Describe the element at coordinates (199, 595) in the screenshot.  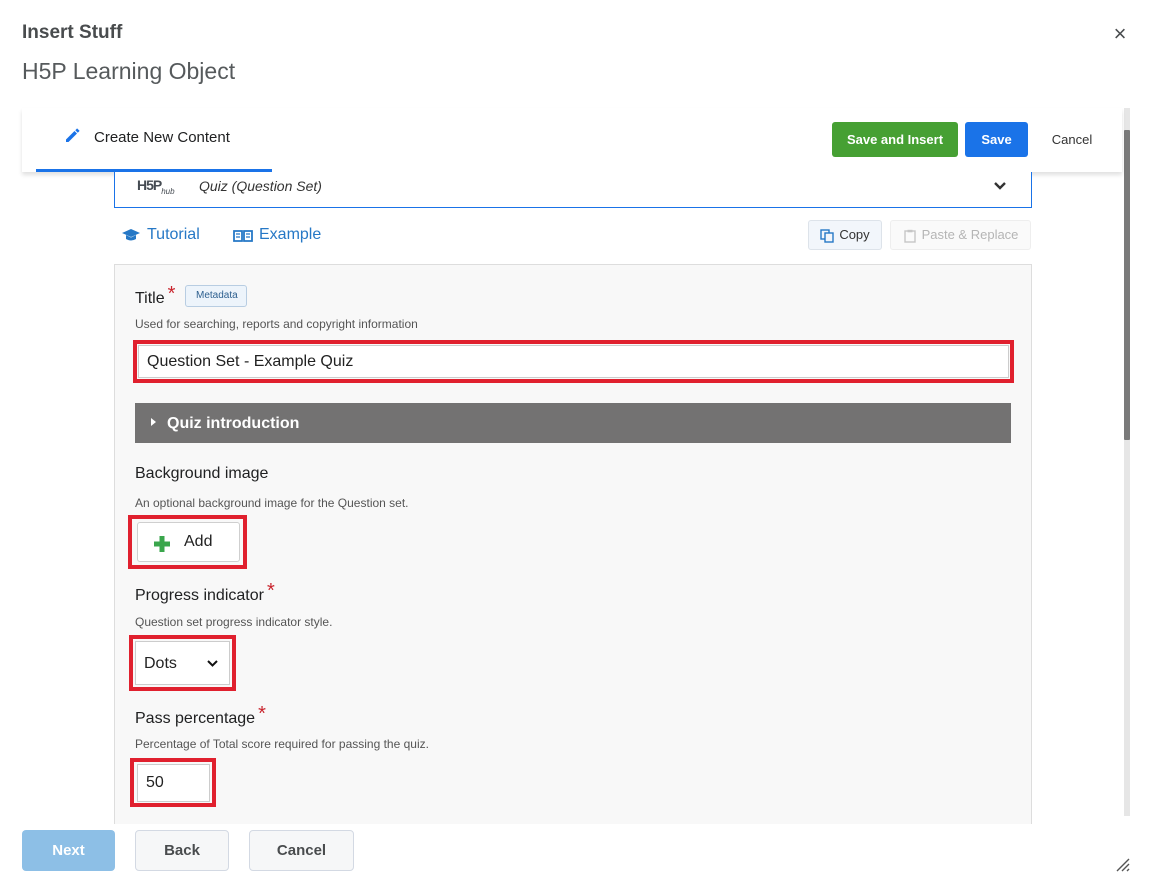
I see `progress-label-text: Progress indicator` at that location.